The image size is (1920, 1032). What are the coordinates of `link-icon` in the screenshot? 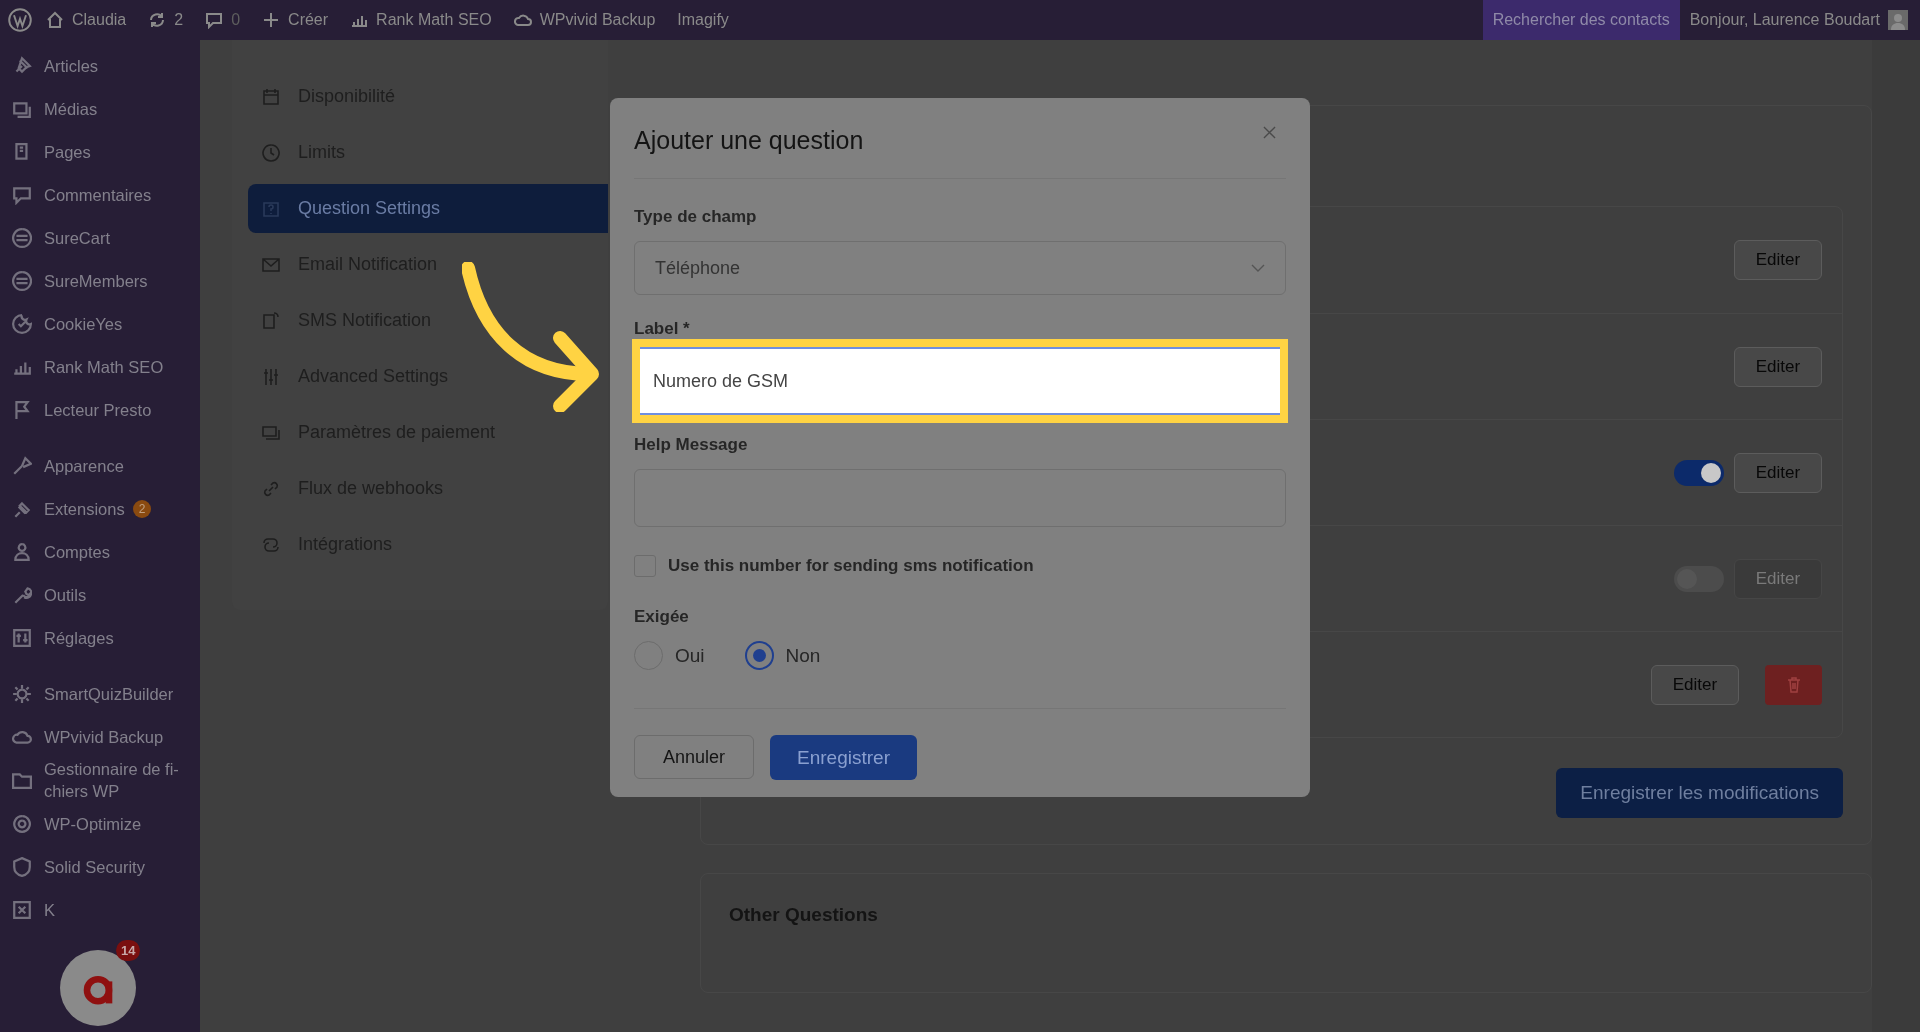 It's located at (271, 488).